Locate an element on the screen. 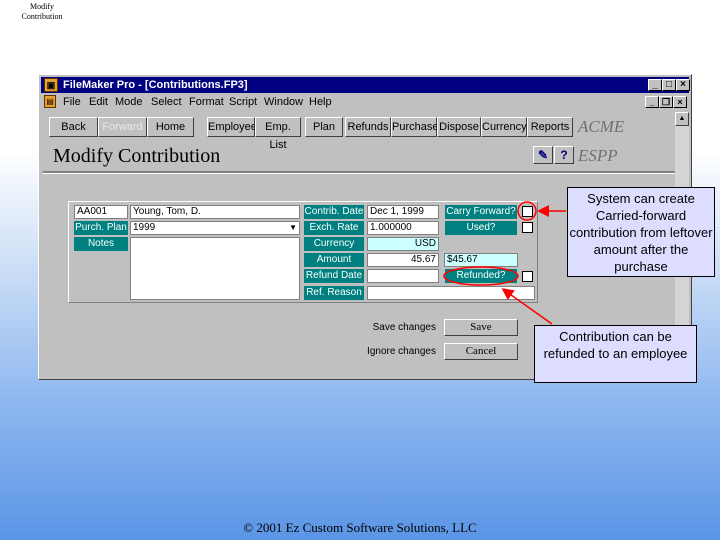 The image size is (720, 540). help-icon: ? is located at coordinates (564, 155).